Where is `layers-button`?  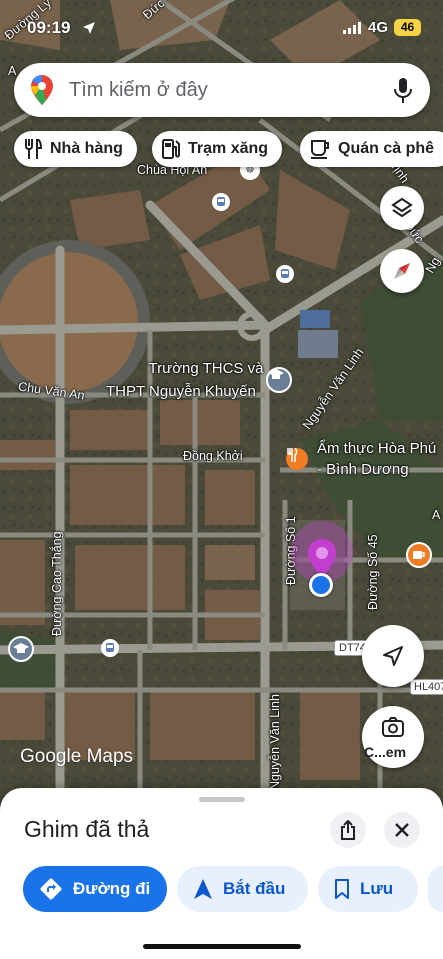 layers-button is located at coordinates (402, 208).